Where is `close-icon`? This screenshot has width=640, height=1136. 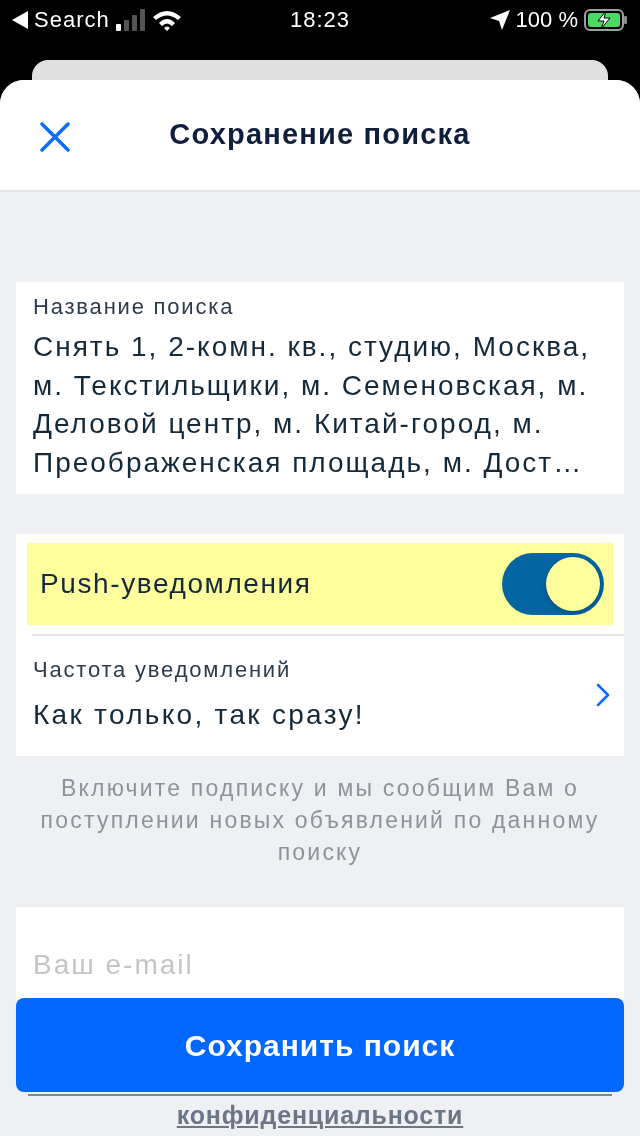
close-icon is located at coordinates (55, 137).